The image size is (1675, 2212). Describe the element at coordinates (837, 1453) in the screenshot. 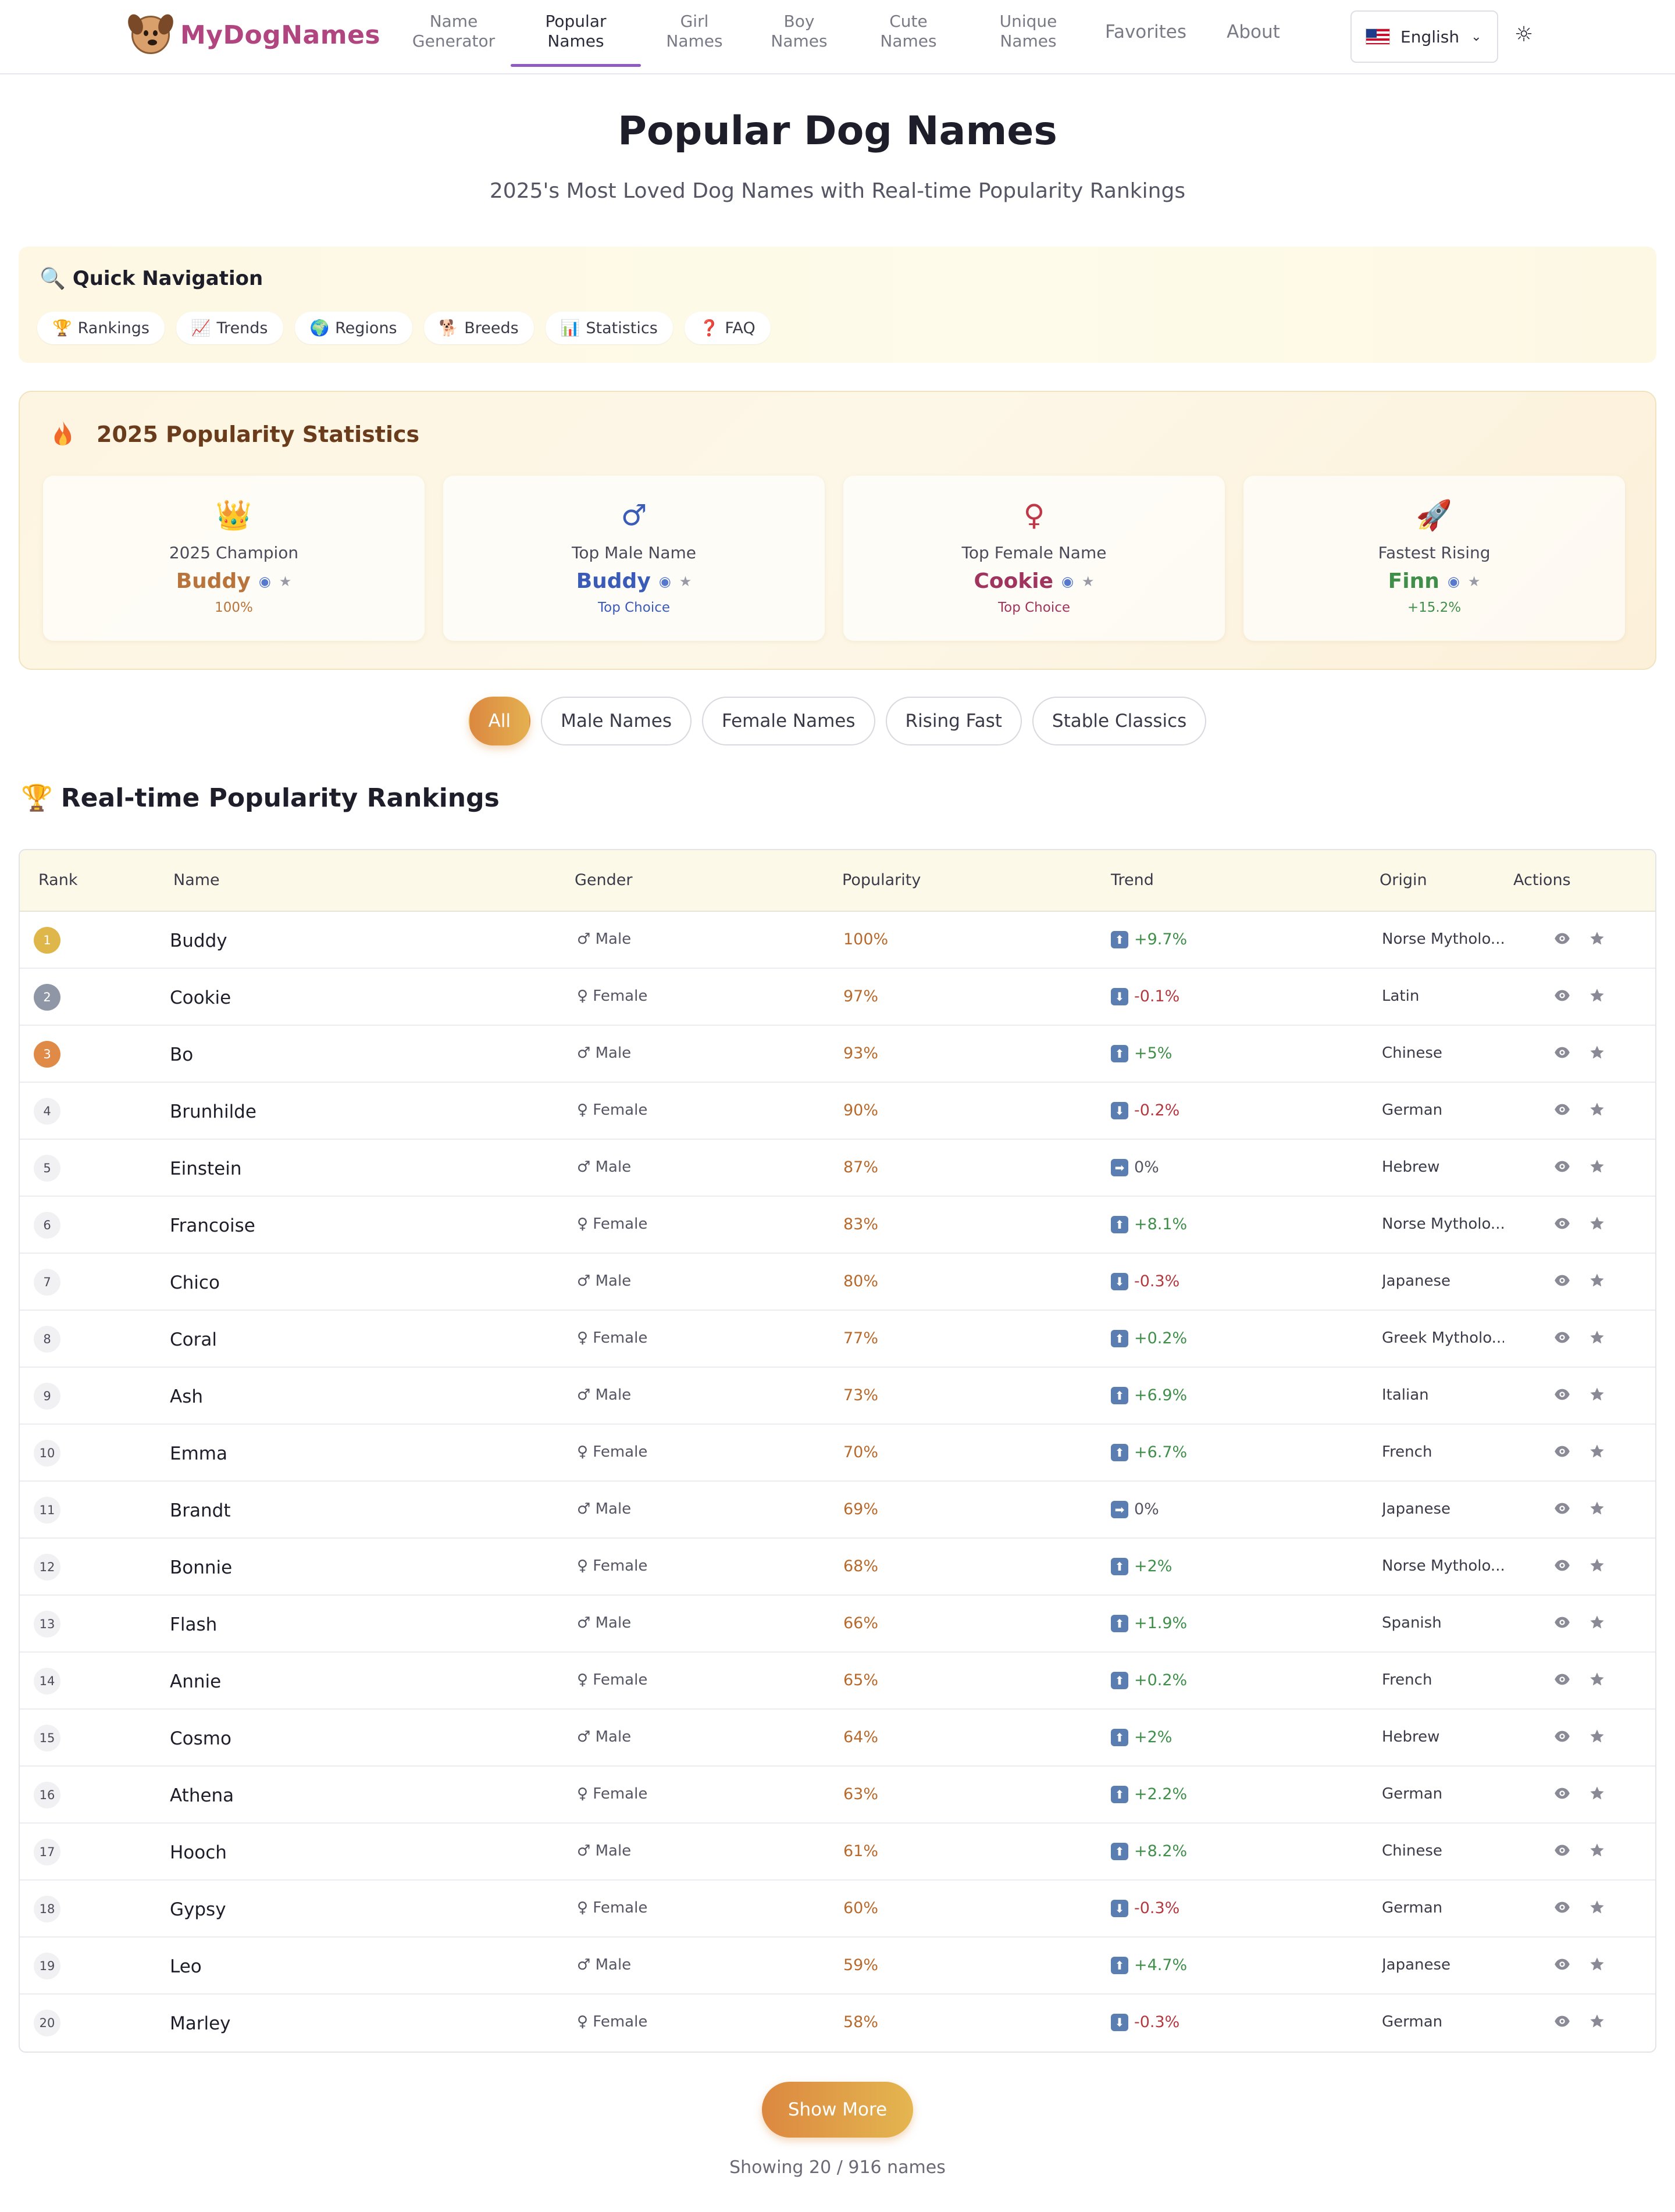

I see `table-row: 10 Emma ♀ Female 70% ⬆ +6.7% French` at that location.